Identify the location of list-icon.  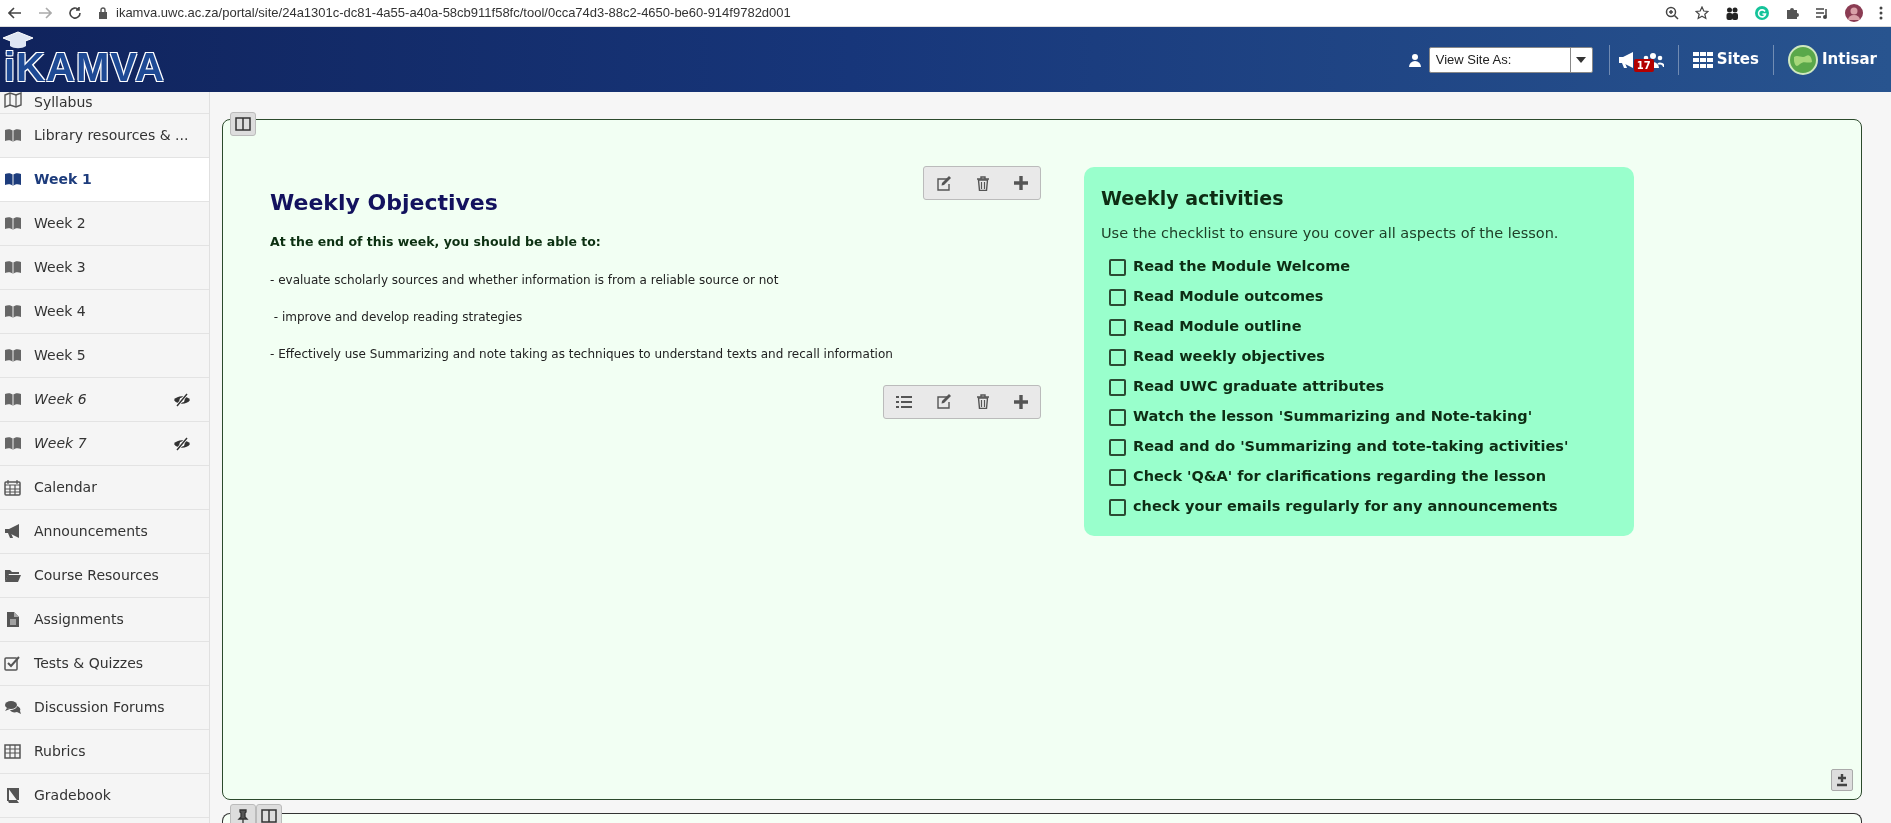
(904, 402).